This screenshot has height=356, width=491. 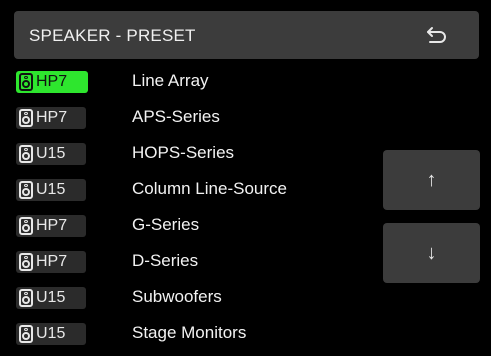 What do you see at coordinates (112, 35) in the screenshot?
I see `page-title: SPEAKER - PRESET` at bounding box center [112, 35].